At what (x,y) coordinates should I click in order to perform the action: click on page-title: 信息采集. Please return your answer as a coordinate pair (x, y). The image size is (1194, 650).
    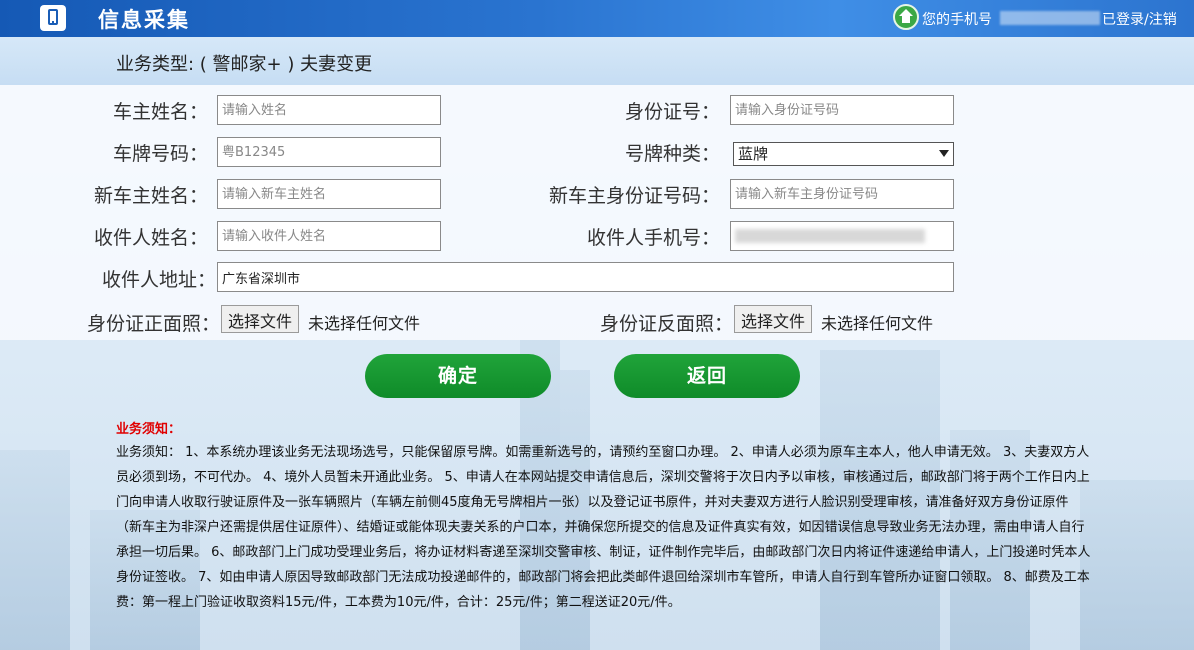
    Looking at the image, I should click on (144, 20).